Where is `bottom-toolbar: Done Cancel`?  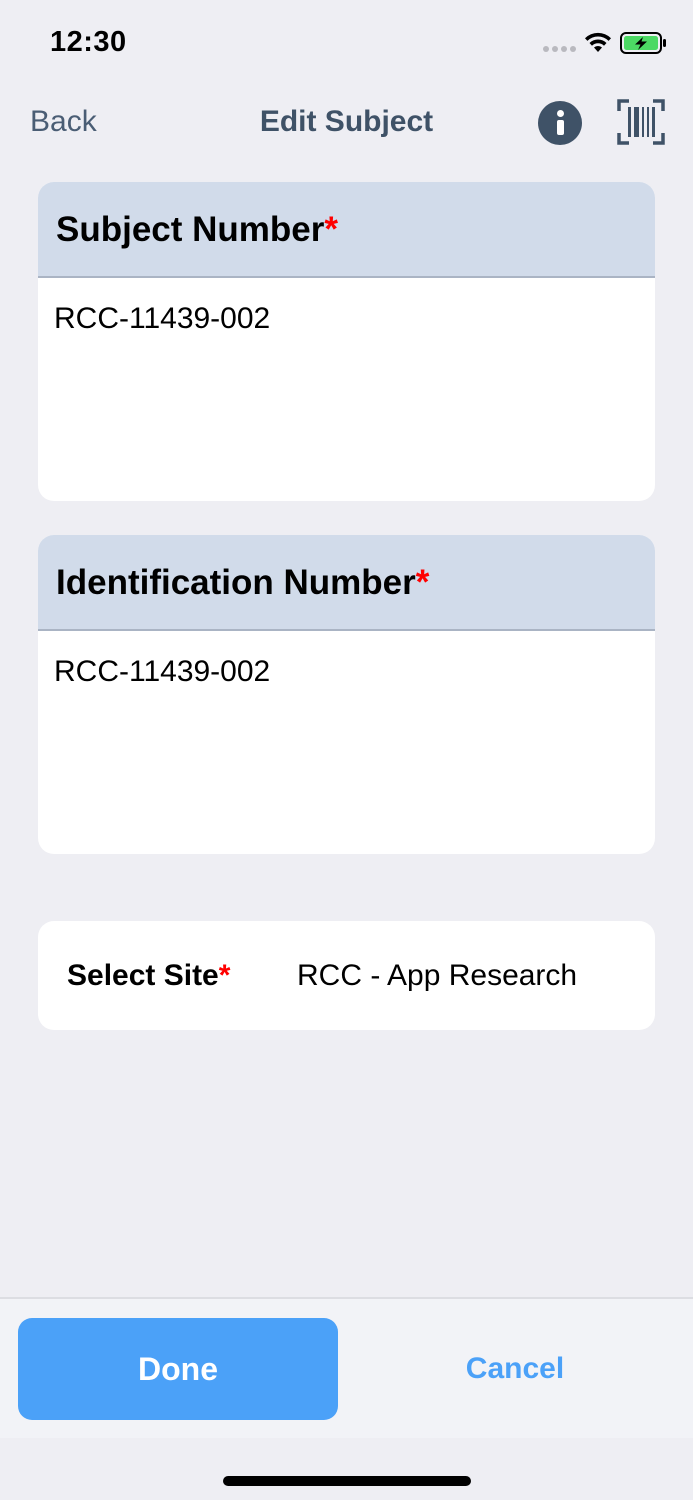
bottom-toolbar: Done Cancel is located at coordinates (346, 1367).